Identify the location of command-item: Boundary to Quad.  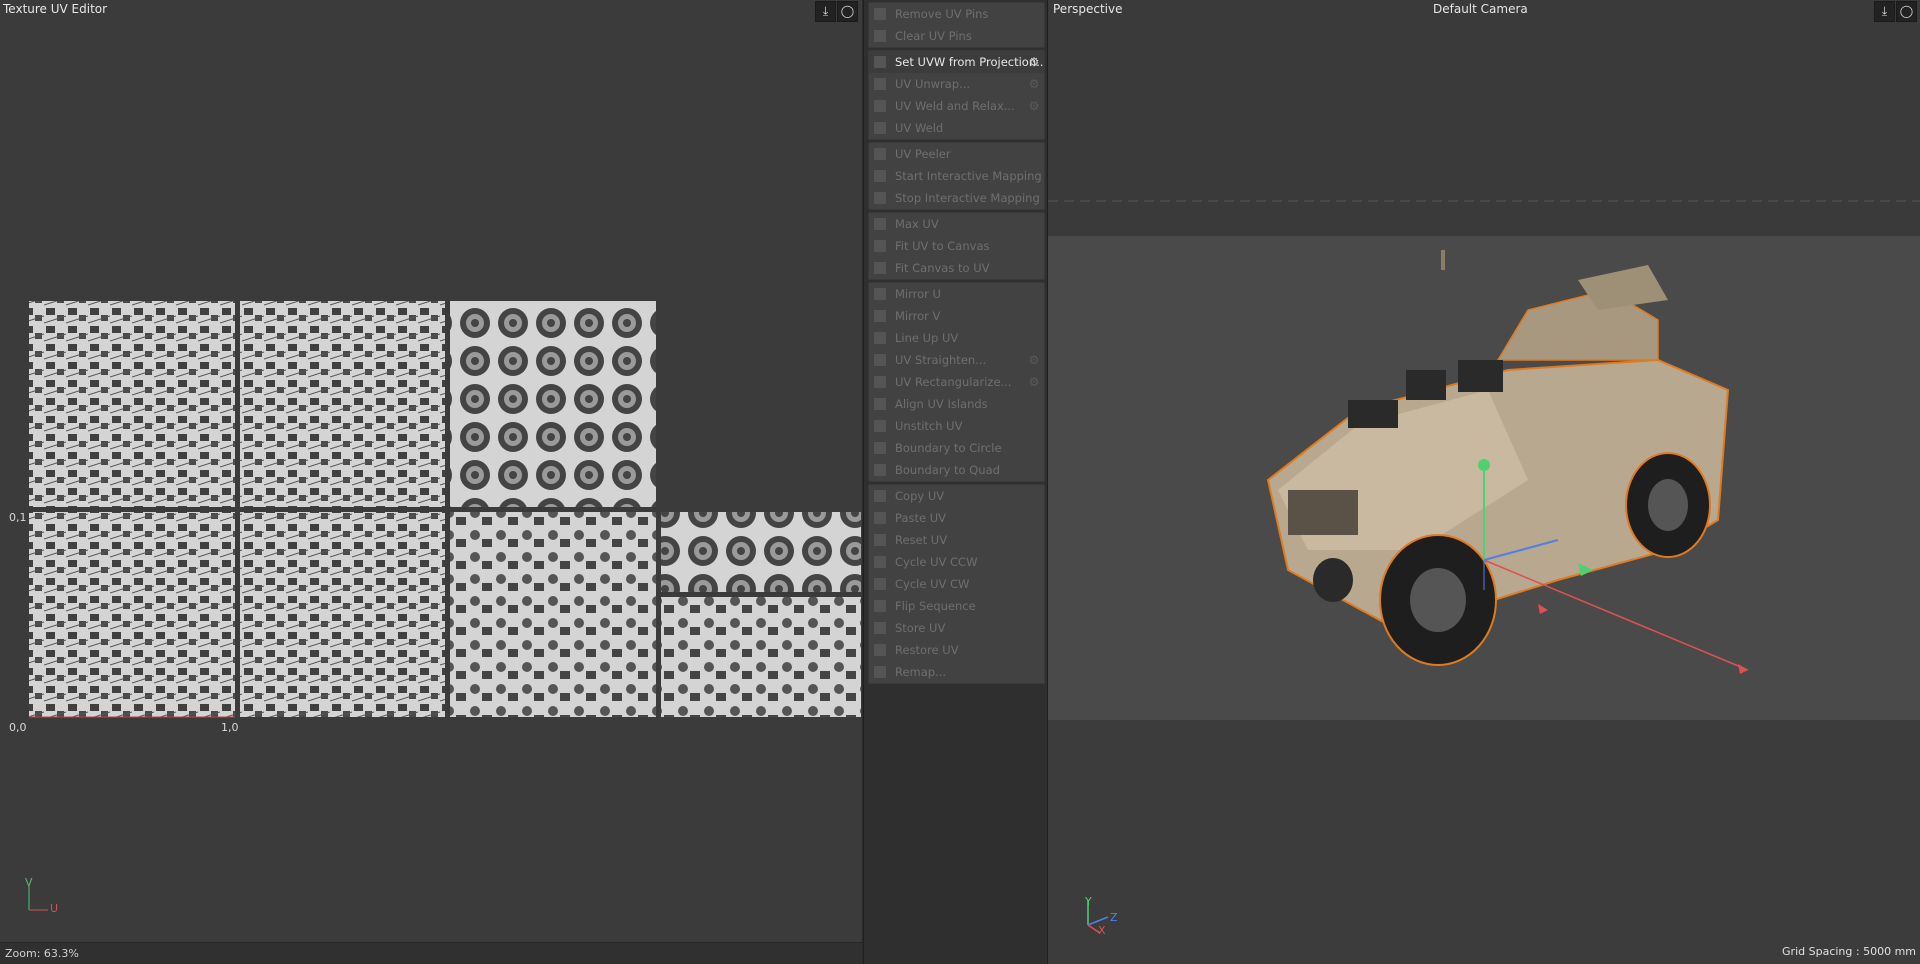
(956, 470).